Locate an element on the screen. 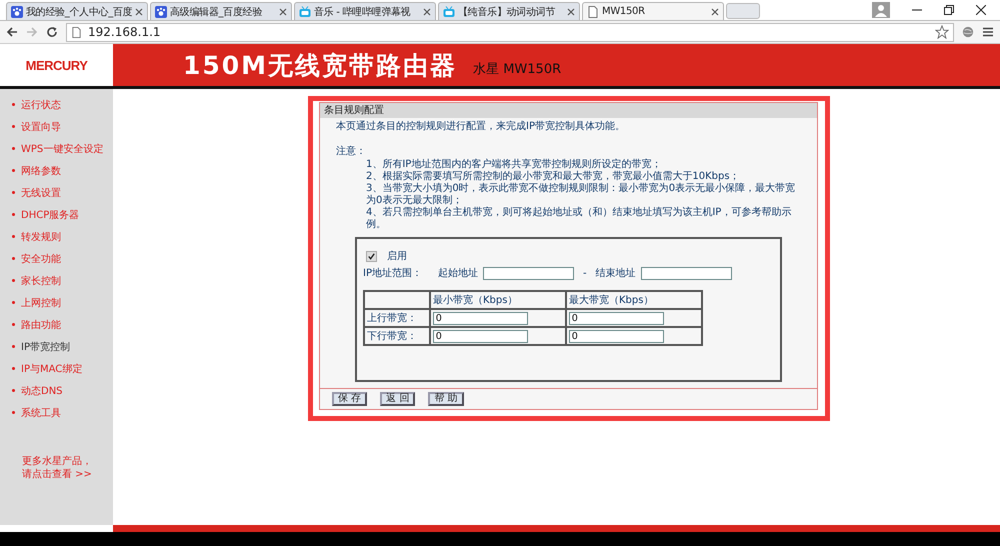 The image size is (1000, 546). end-label: 结束地址 is located at coordinates (616, 273).